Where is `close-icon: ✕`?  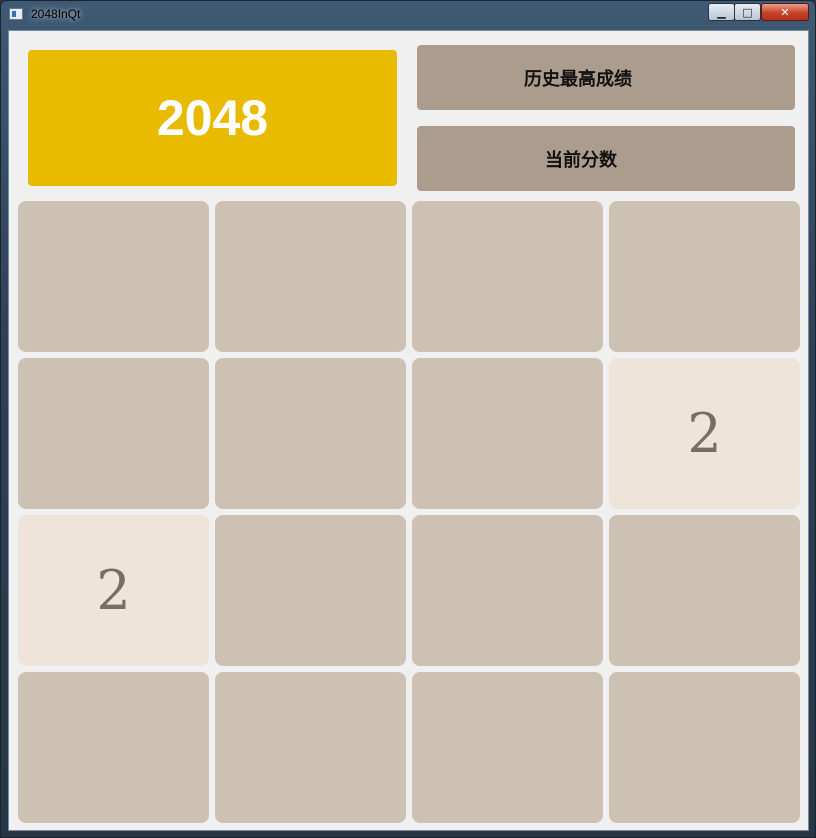
close-icon: ✕ is located at coordinates (785, 12).